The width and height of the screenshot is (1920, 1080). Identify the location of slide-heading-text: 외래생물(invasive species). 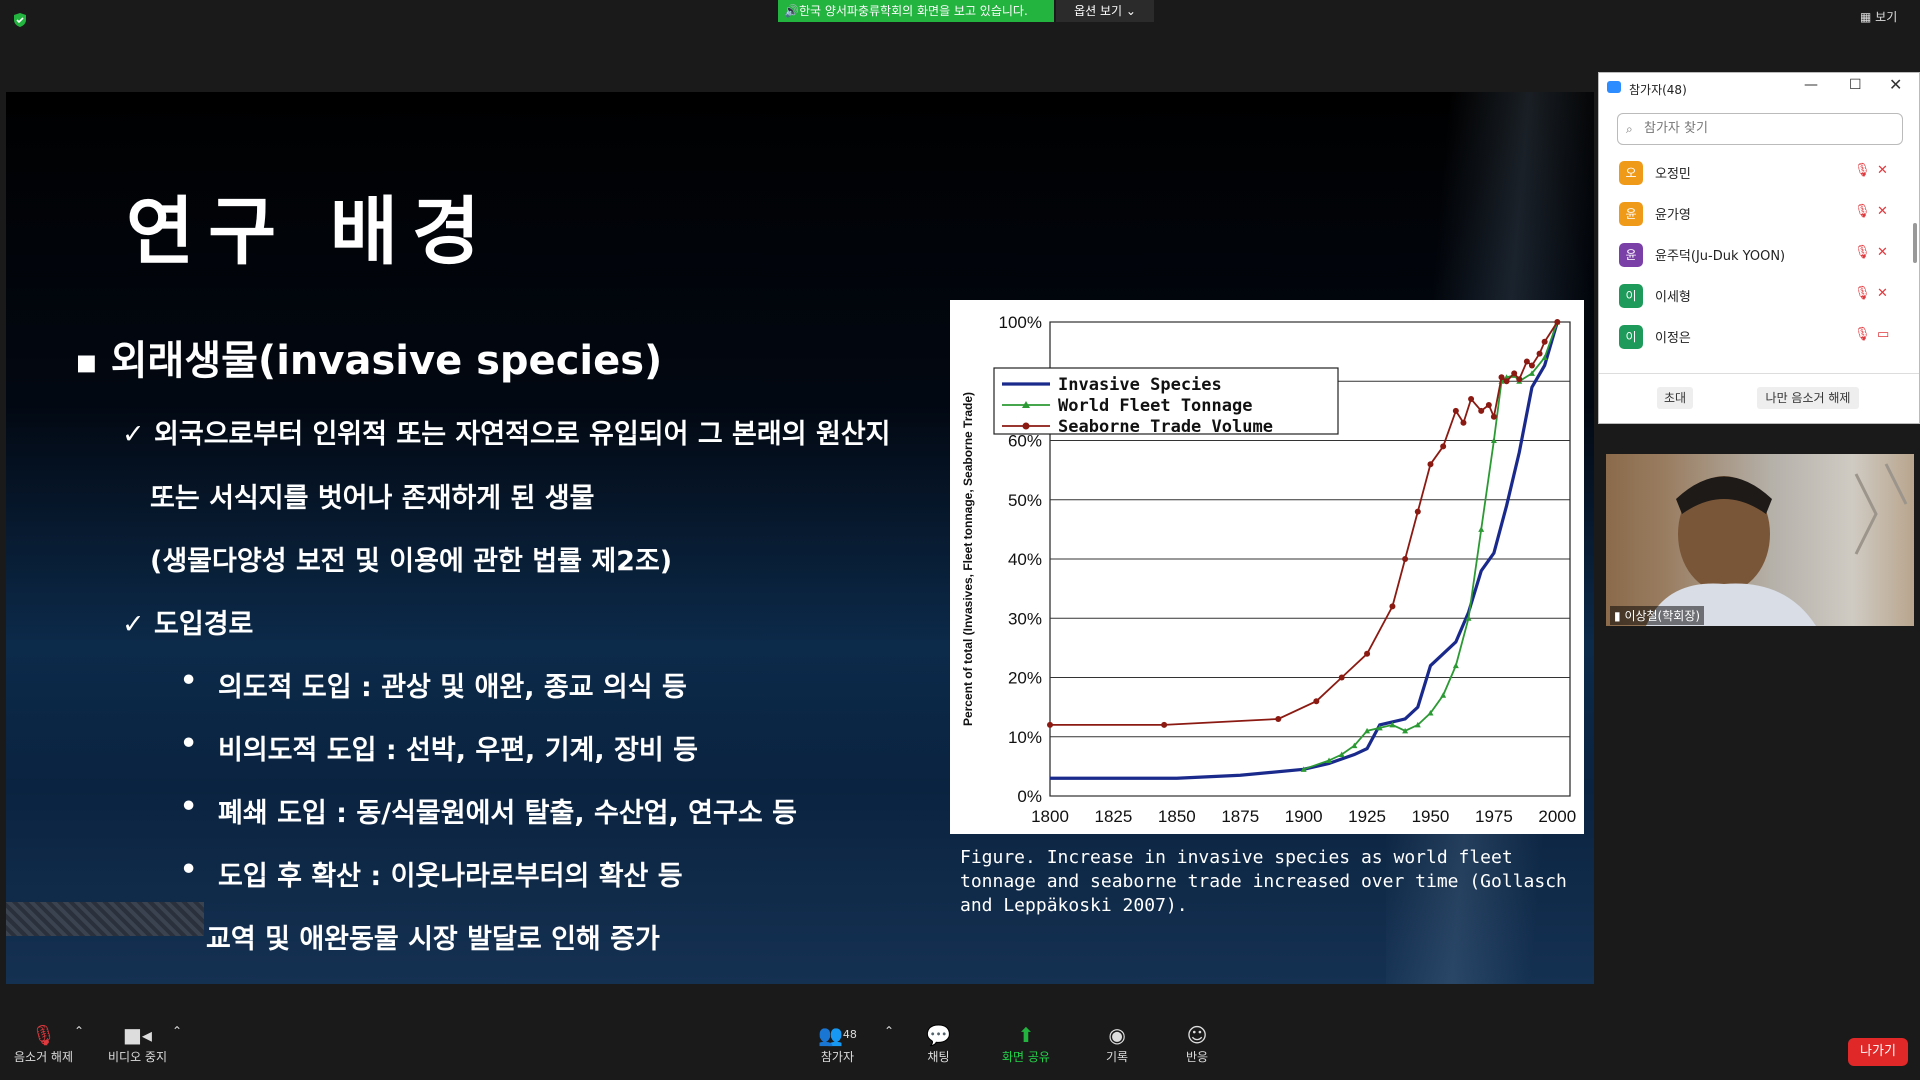
(386, 361).